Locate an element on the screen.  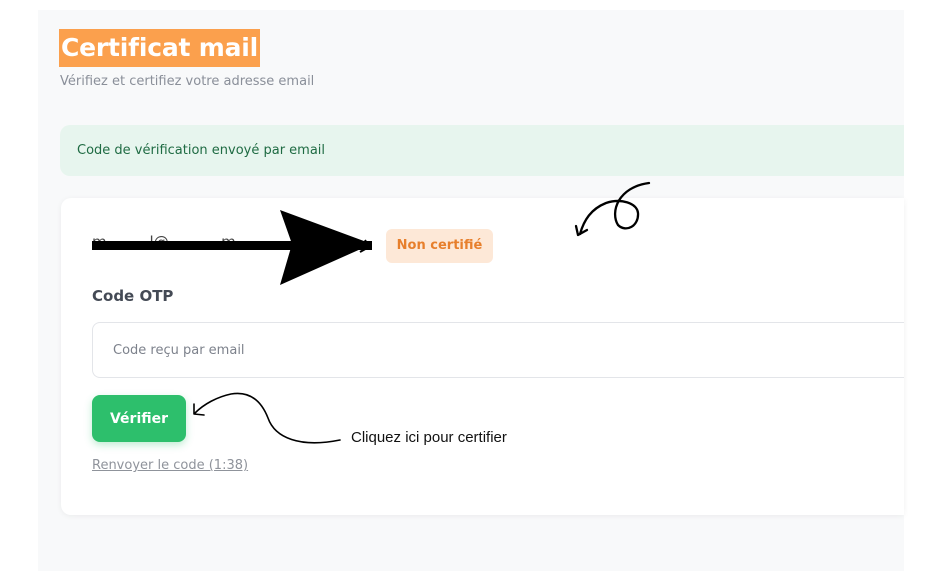
loop-arrow-annotation is located at coordinates (612, 209).